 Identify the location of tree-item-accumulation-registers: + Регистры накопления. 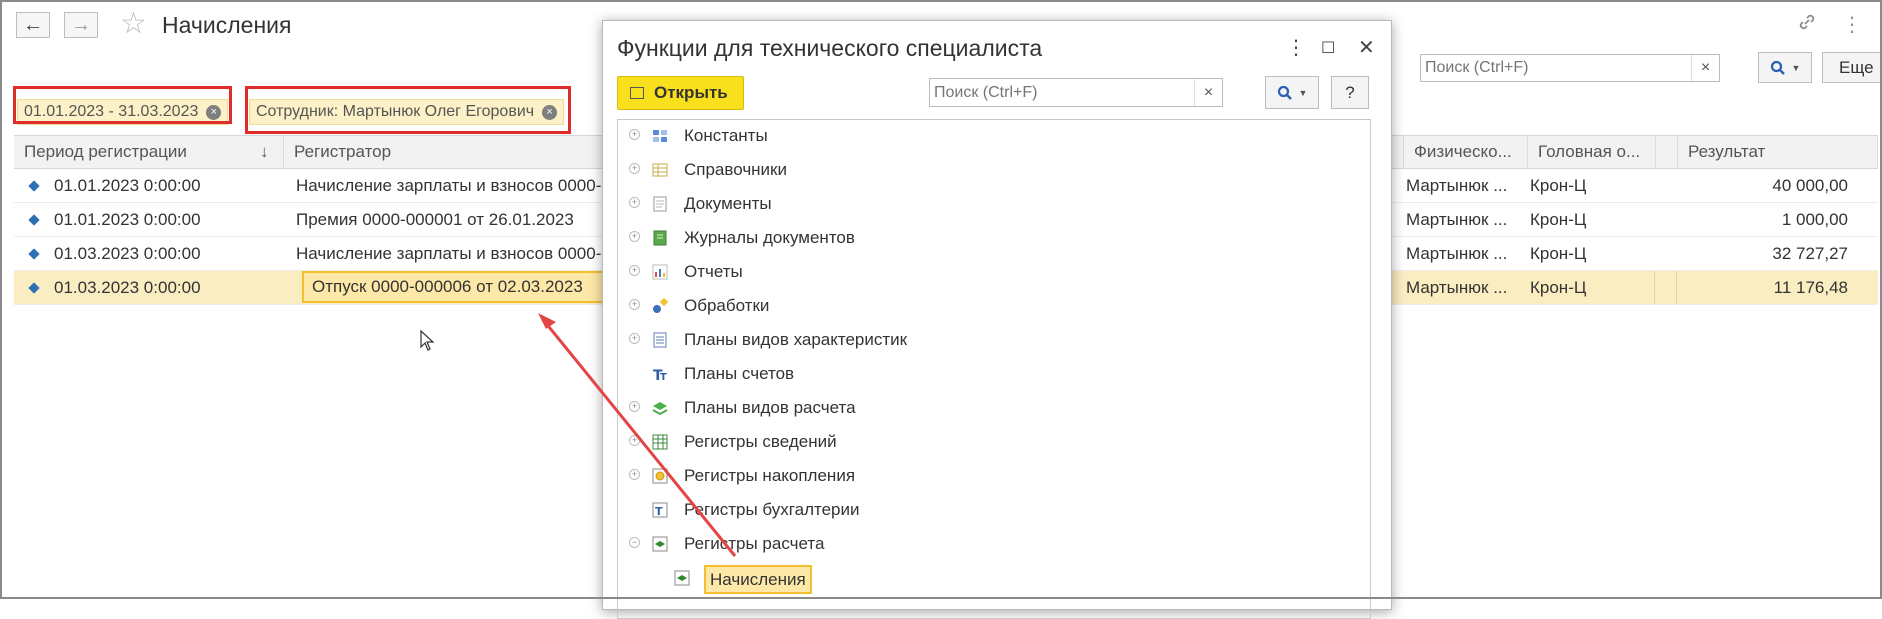
(994, 477).